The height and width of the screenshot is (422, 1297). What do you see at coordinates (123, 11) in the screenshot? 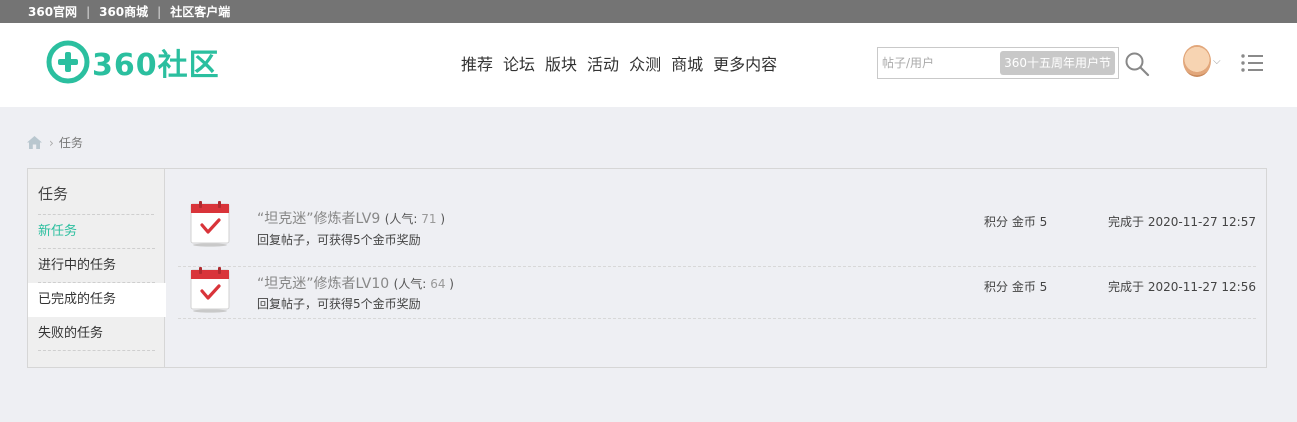
I see `topbar-link-360-mall: 360商城` at bounding box center [123, 11].